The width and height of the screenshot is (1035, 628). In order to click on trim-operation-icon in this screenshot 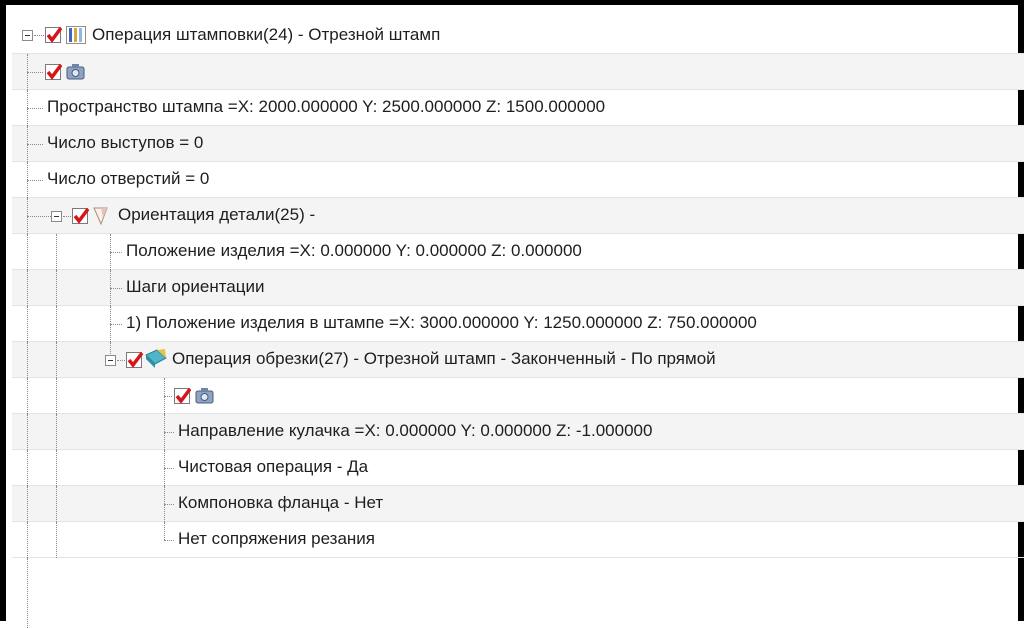, I will do `click(156, 359)`.